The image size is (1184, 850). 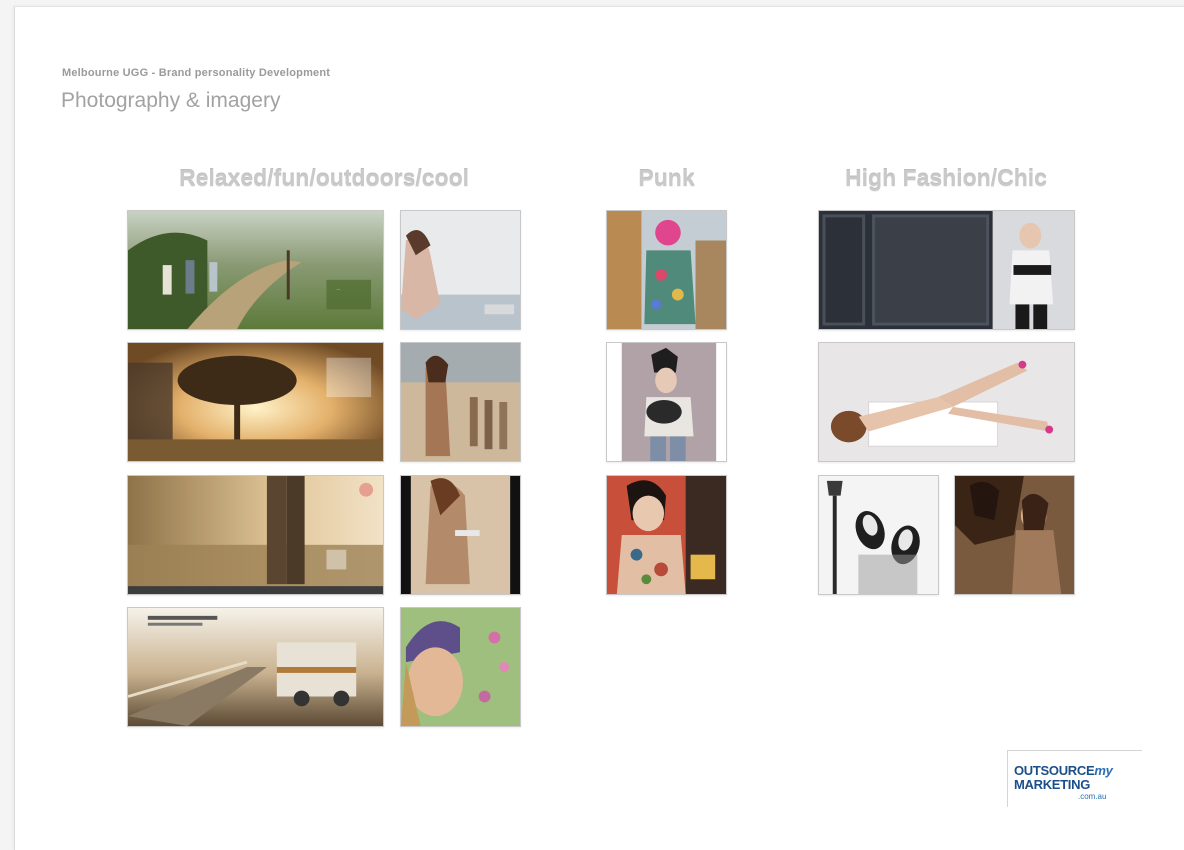 What do you see at coordinates (255, 402) in the screenshot?
I see `photo-relaxed-tree-sunset` at bounding box center [255, 402].